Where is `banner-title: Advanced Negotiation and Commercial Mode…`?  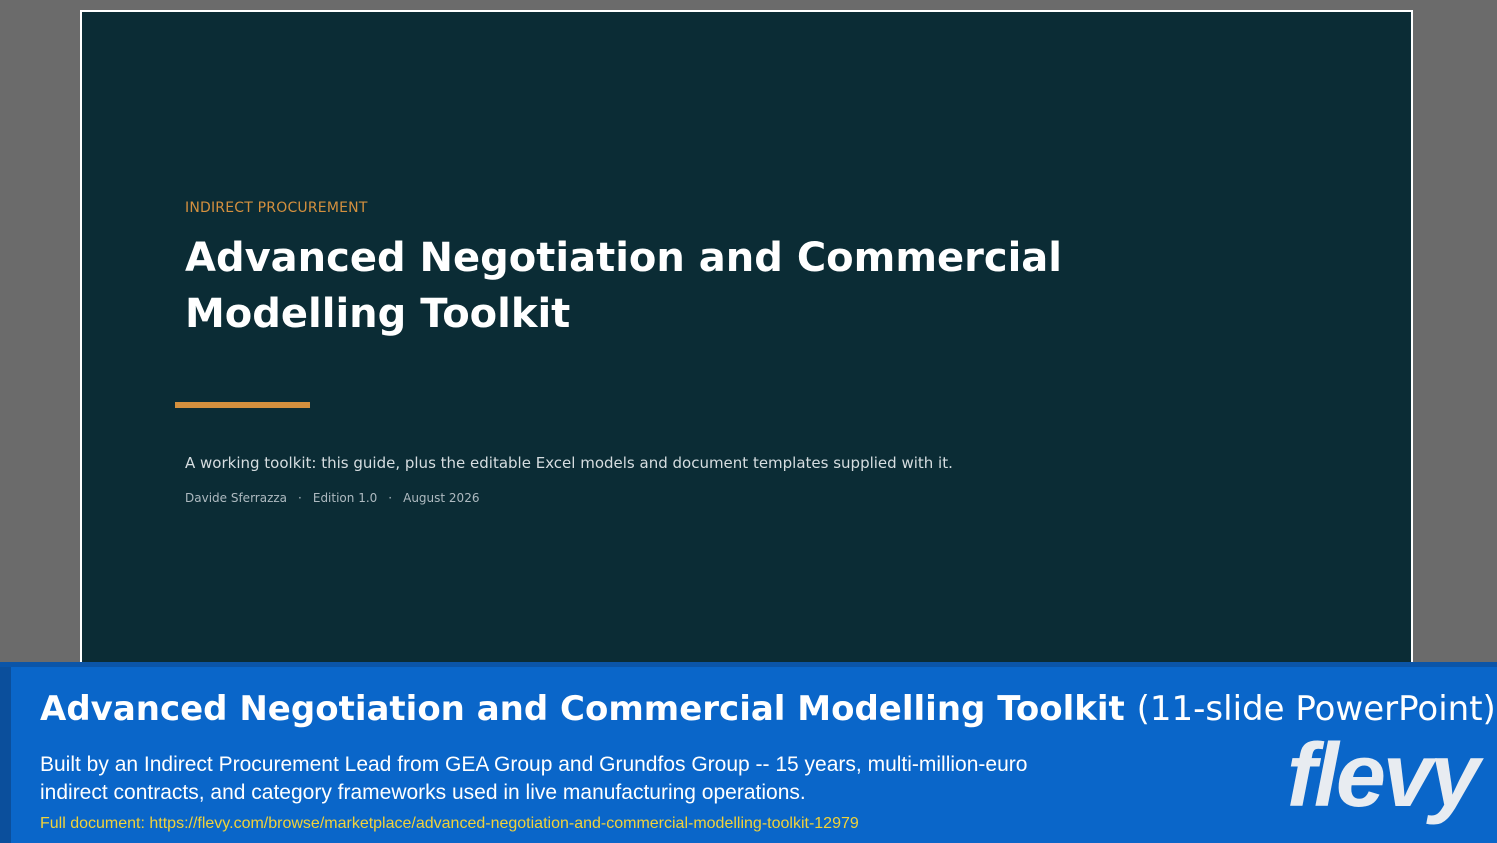 banner-title: Advanced Negotiation and Commercial Mode… is located at coordinates (768, 709).